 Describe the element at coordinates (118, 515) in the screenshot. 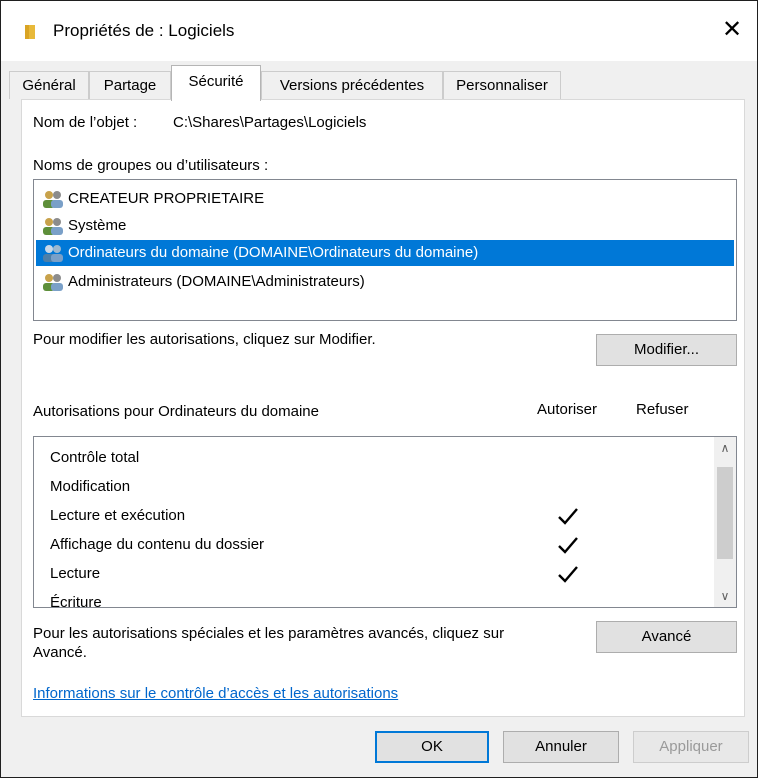

I see `permission-row: Lecture et exécution` at that location.